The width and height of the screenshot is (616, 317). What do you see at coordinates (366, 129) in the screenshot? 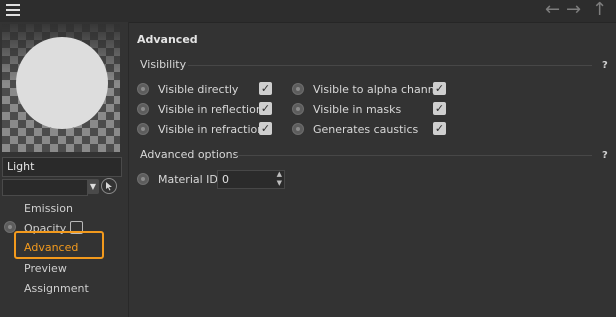
I see `generates-caustics-label: Generates caustics` at bounding box center [366, 129].